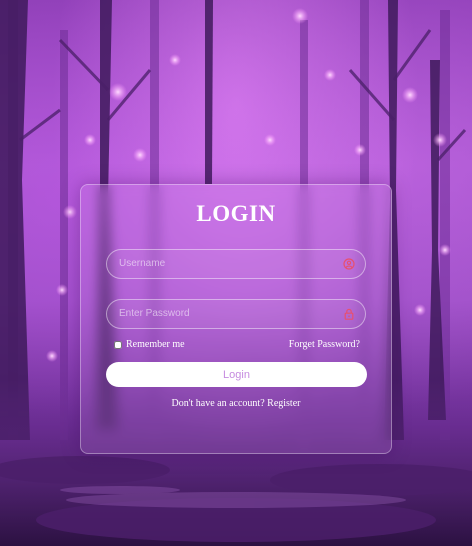 The image size is (472, 546). I want to click on register-row: Don't have an account? Register, so click(236, 403).